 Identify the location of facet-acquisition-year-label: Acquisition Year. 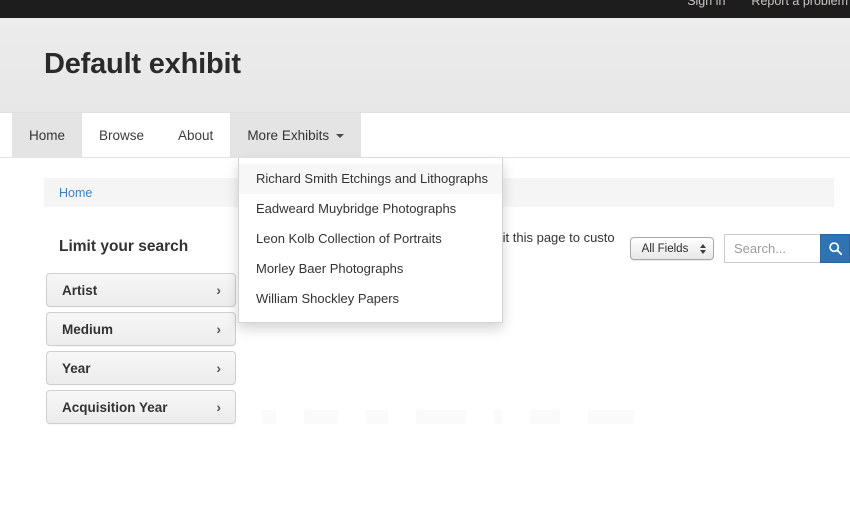
(115, 407).